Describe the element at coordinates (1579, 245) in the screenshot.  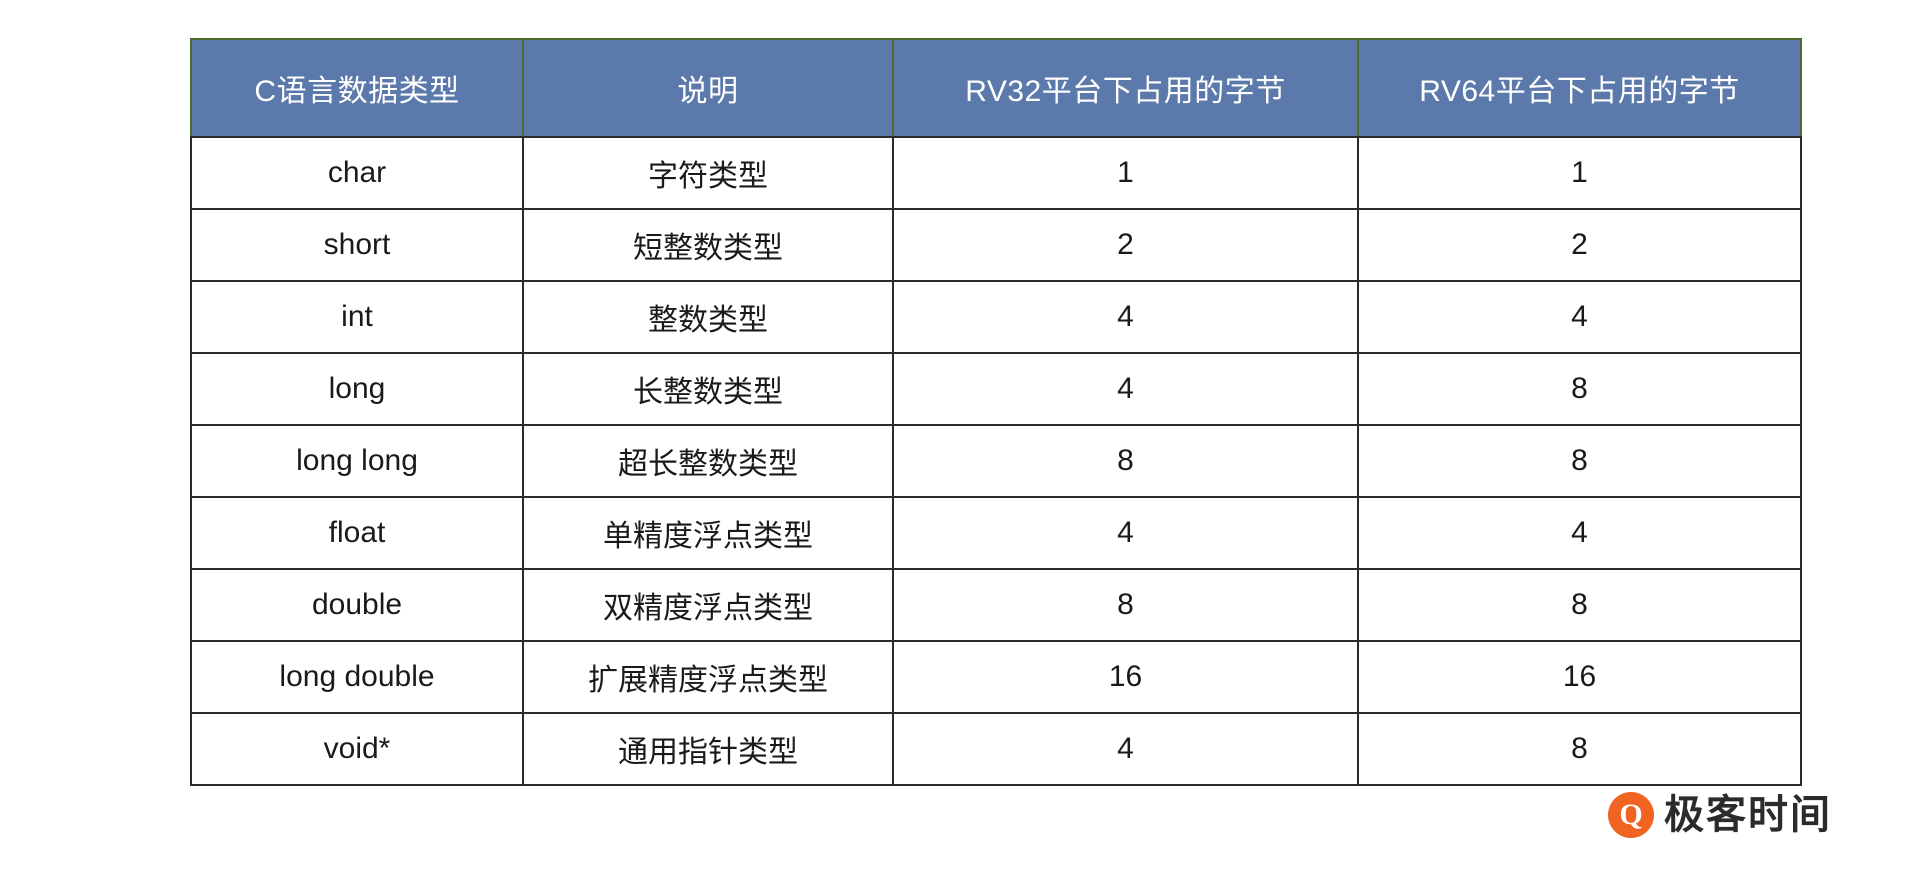
I see `cell-rv64-bytes: 2` at that location.